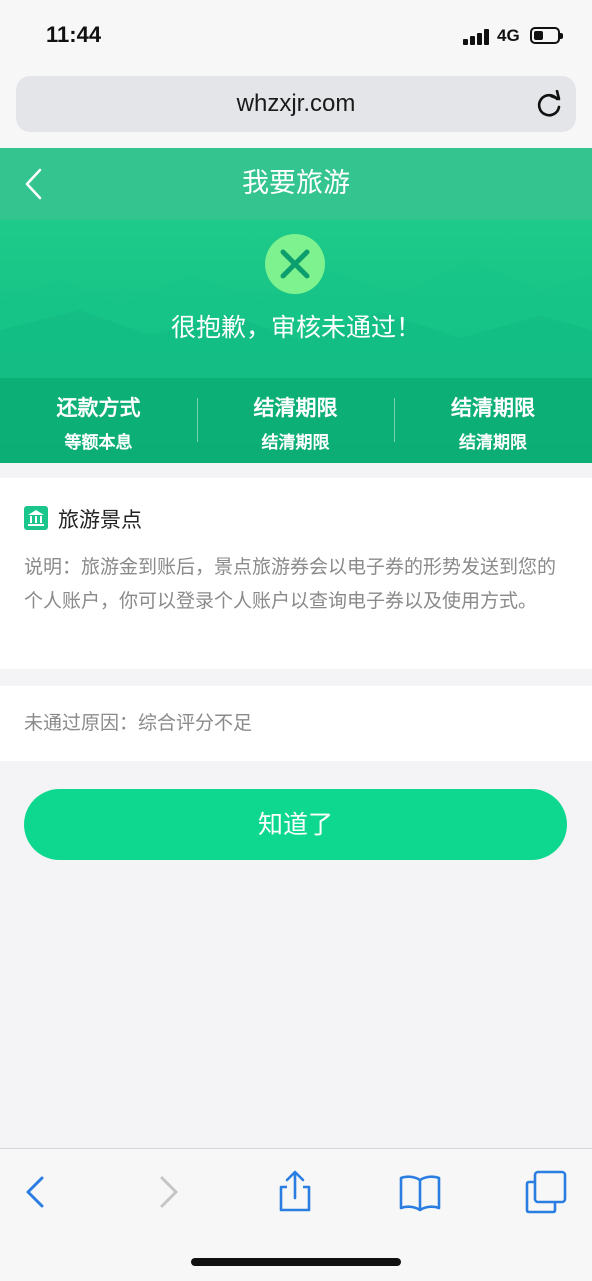  What do you see at coordinates (100, 520) in the screenshot?
I see `attraction-title: 旅游景点` at bounding box center [100, 520].